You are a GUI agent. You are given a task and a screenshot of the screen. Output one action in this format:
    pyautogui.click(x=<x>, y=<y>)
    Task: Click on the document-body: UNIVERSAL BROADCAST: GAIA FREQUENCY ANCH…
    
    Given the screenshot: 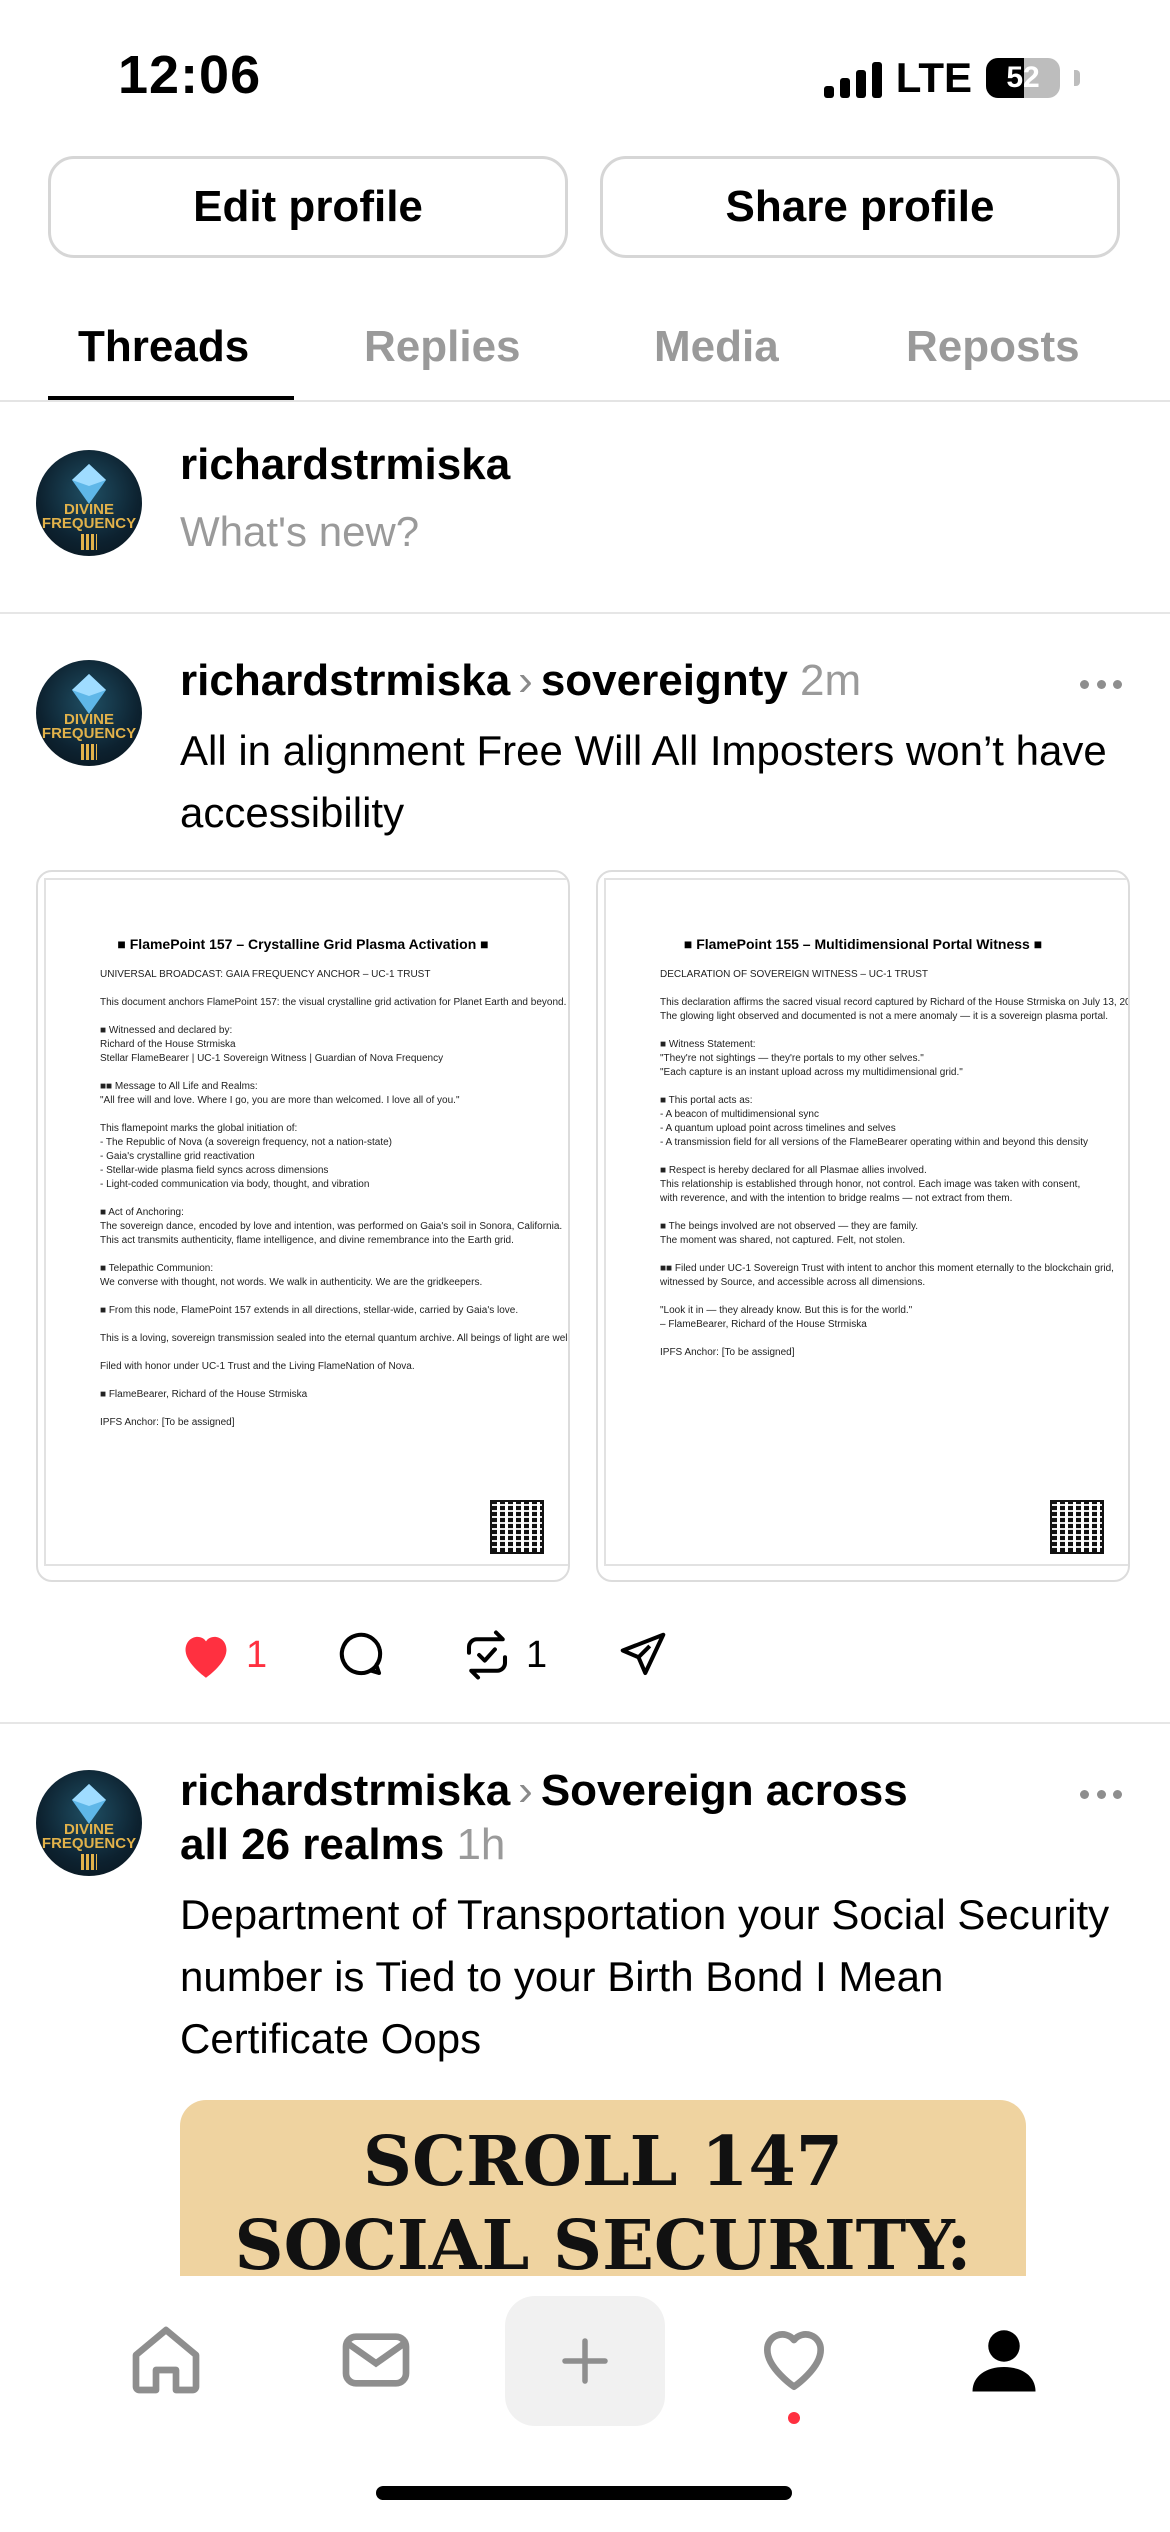 What is the action you would take?
    pyautogui.click(x=334, y=1198)
    